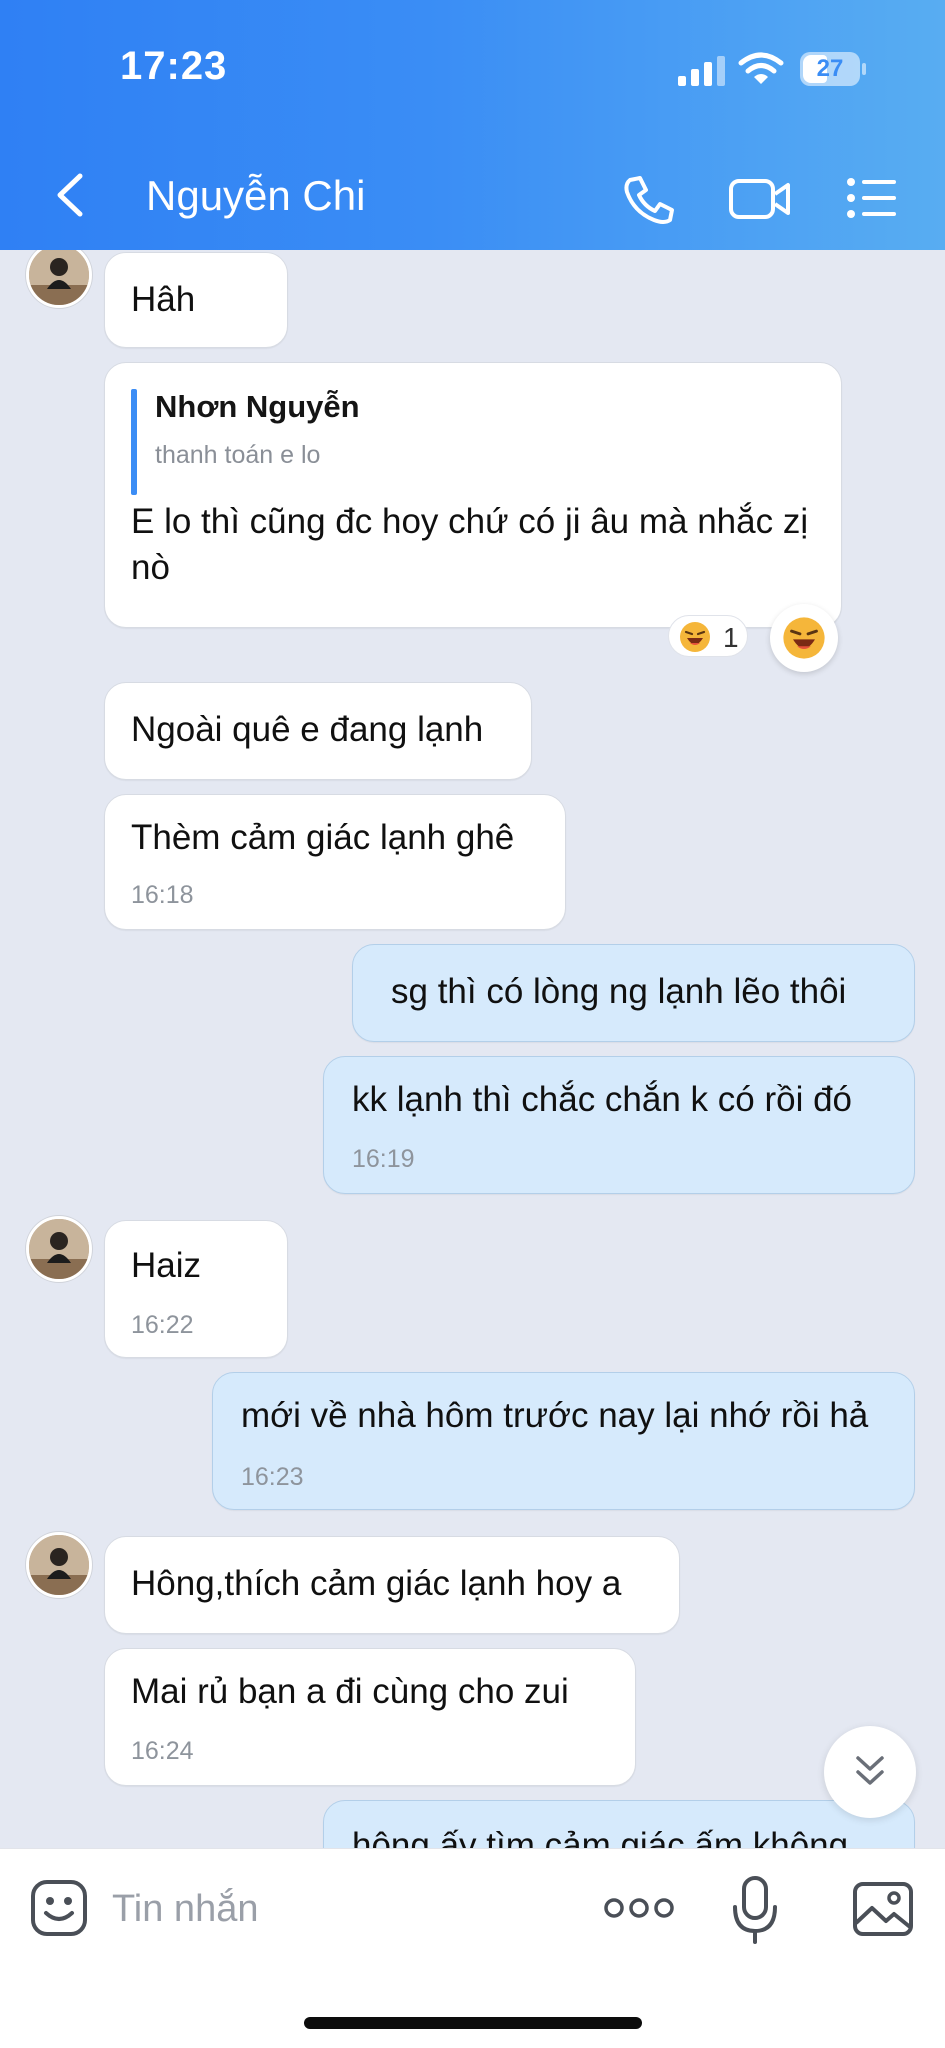  I want to click on message-bubble-outgoing: kk lạnh thì chắc chắn k có rồi đó 16:19, so click(619, 1125).